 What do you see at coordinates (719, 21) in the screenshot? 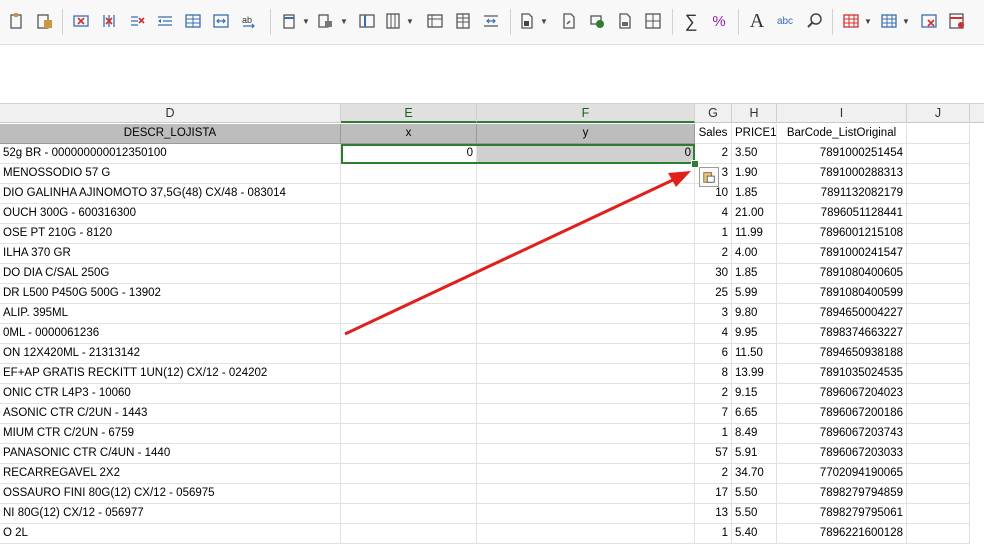
I see `percent-icon: %` at bounding box center [719, 21].